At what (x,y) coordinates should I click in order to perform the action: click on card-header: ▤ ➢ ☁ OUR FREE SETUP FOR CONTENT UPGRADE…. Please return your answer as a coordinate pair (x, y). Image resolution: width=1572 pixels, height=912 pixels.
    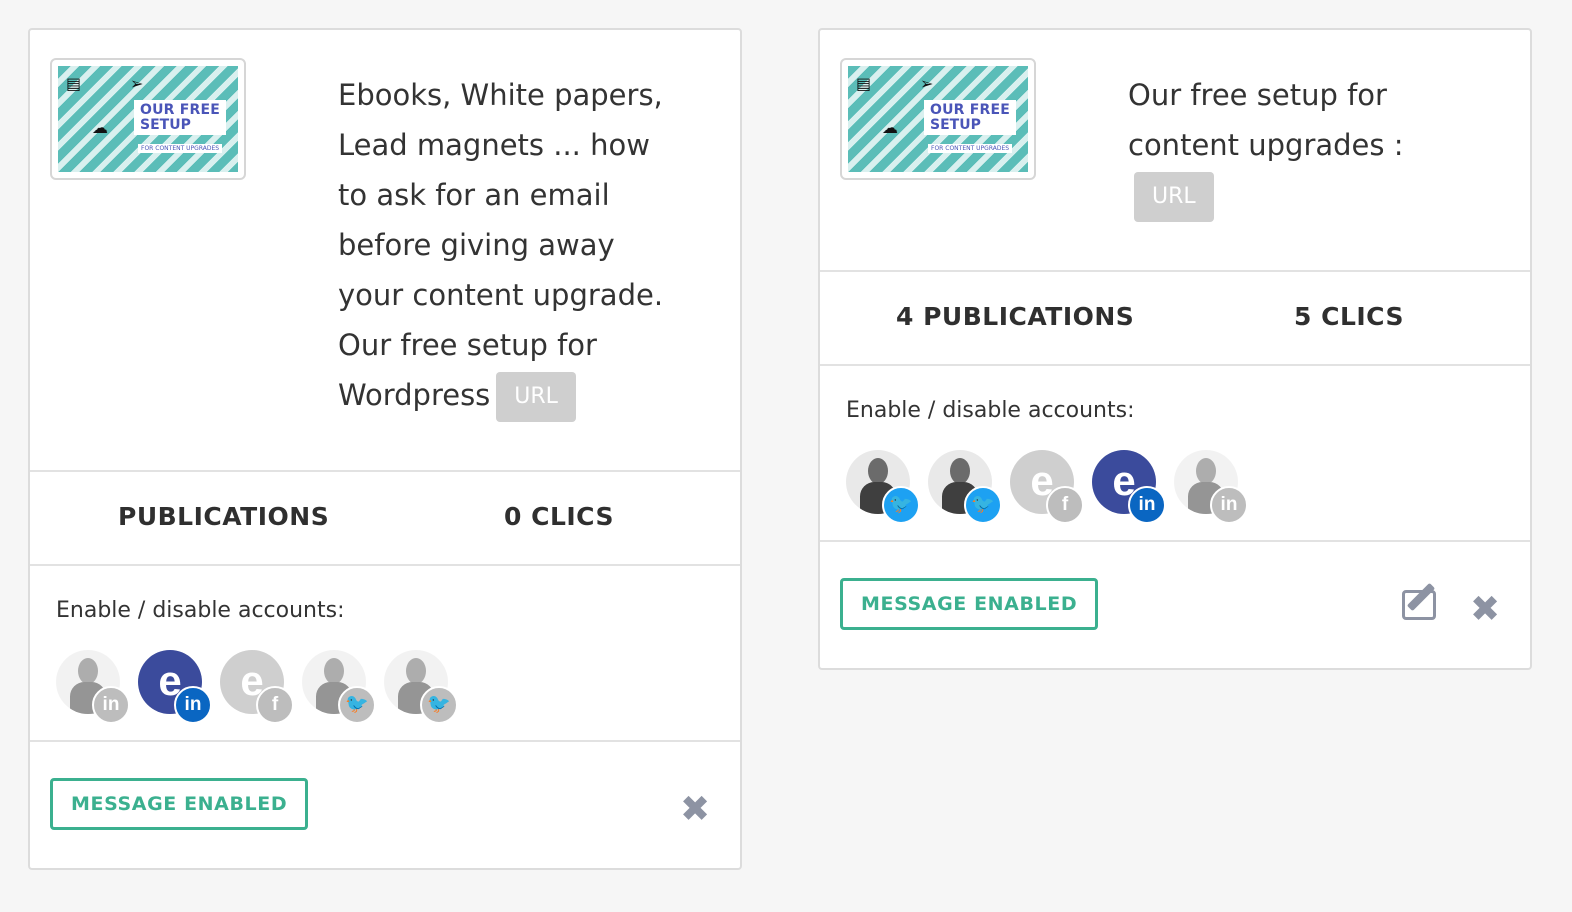
    Looking at the image, I should click on (1175, 150).